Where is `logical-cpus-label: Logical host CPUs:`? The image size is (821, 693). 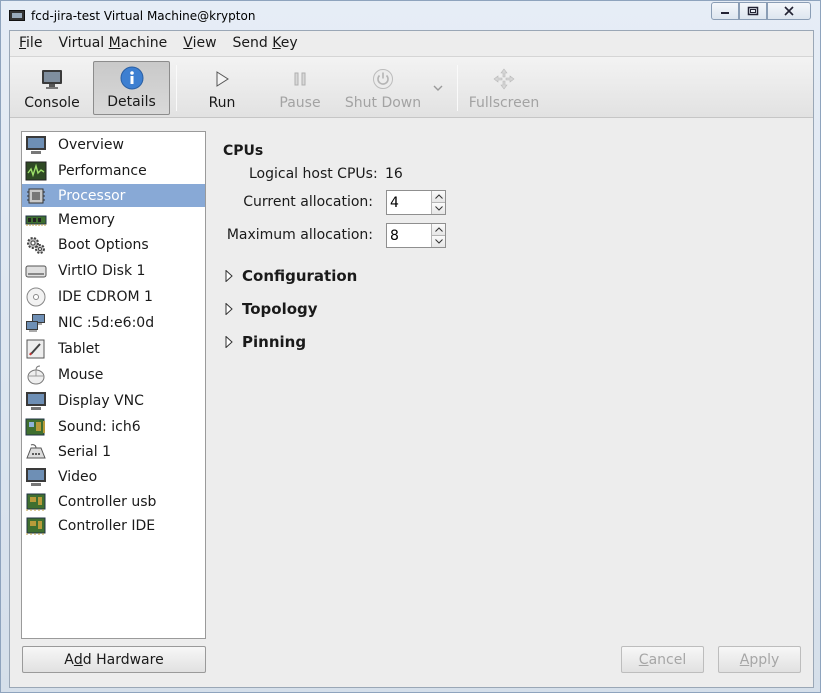 logical-cpus-label: Logical host CPUs: is located at coordinates (313, 174).